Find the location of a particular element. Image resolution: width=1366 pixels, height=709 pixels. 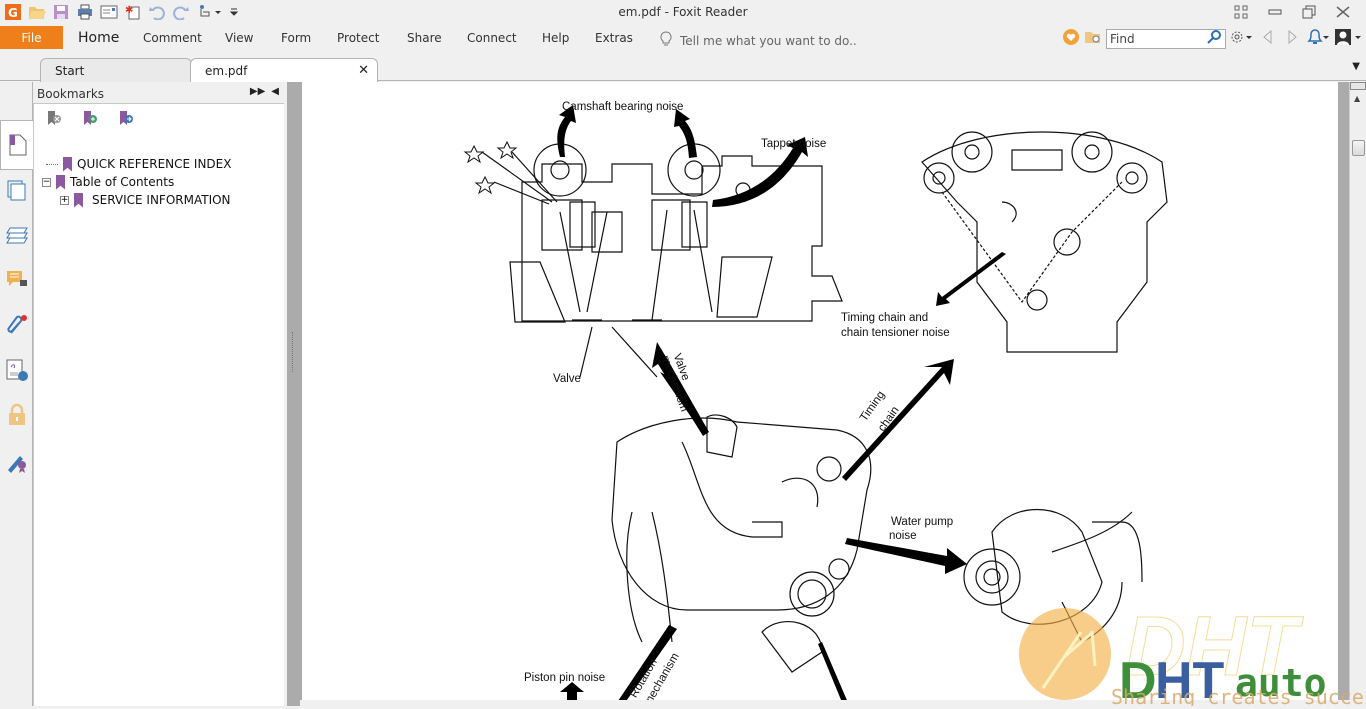

bookmark-toolbar is located at coordinates (90, 119).